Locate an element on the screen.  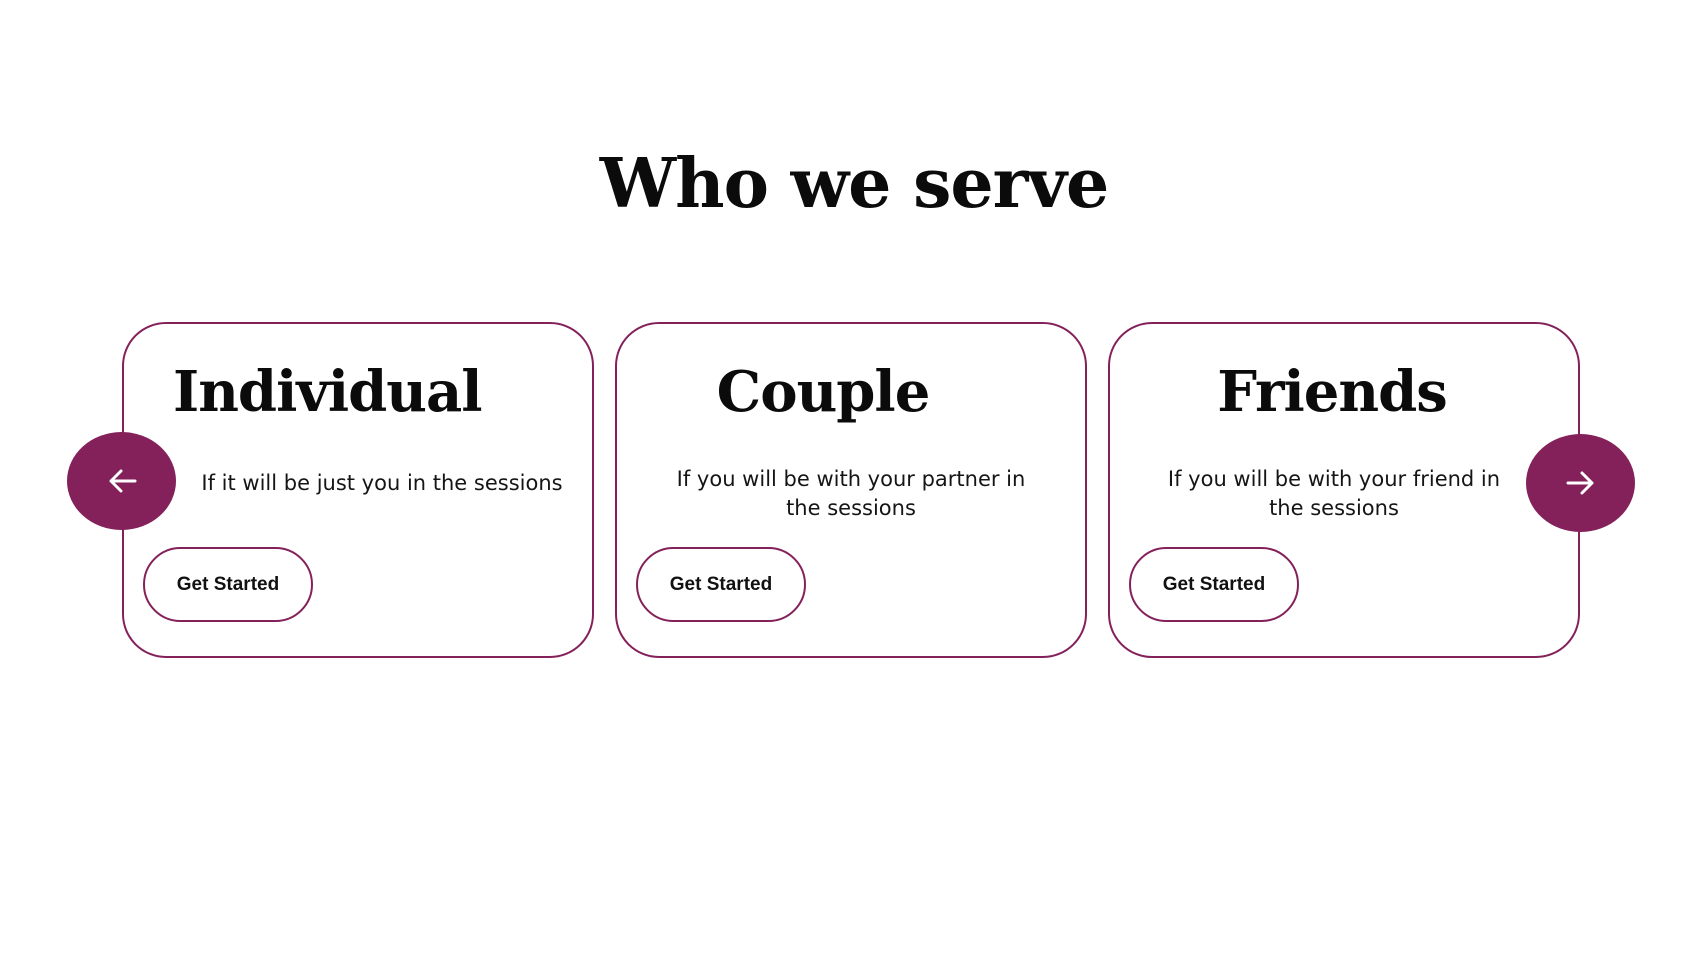
card-title: Couple is located at coordinates (823, 392).